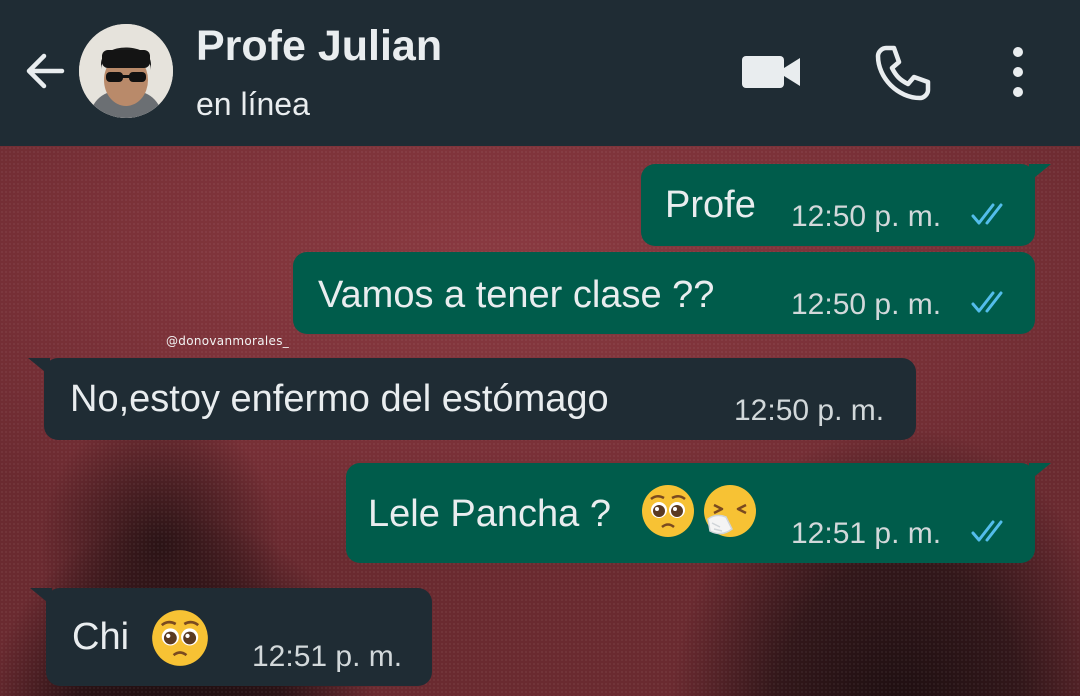  Describe the element at coordinates (253, 104) in the screenshot. I see `contact-status: en línea` at that location.